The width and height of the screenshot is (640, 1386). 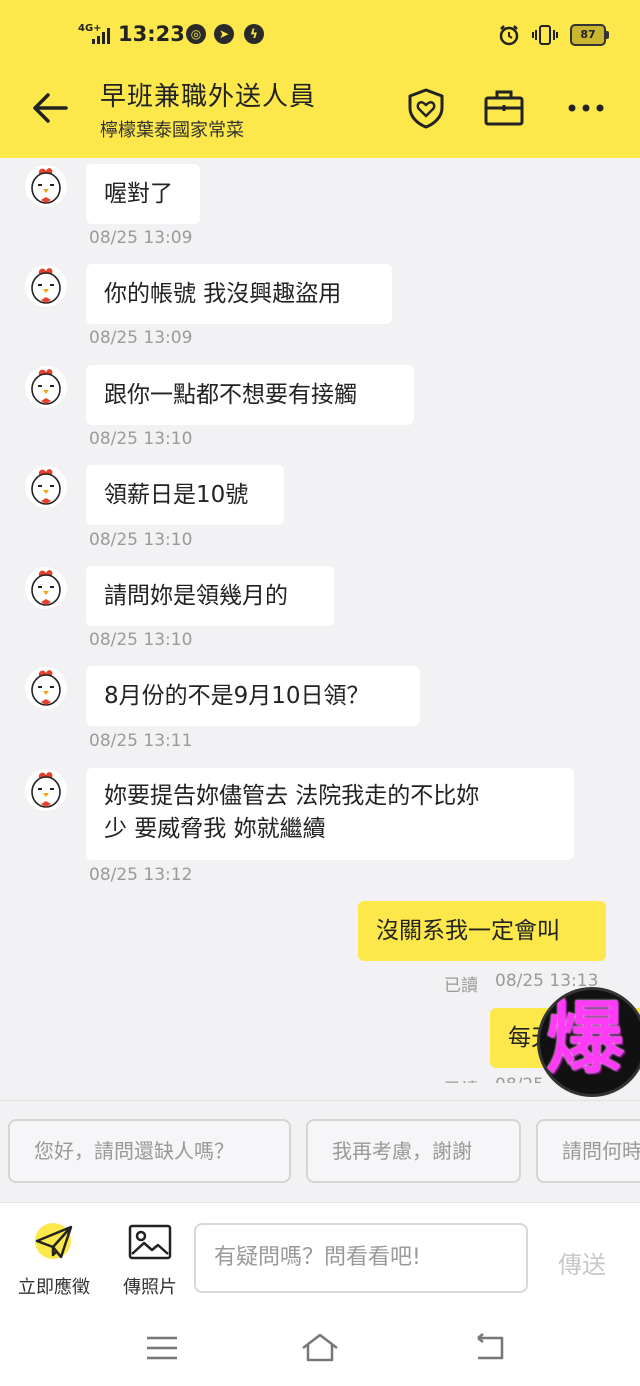 What do you see at coordinates (54, 1287) in the screenshot?
I see `apply-label: 立即應徵` at bounding box center [54, 1287].